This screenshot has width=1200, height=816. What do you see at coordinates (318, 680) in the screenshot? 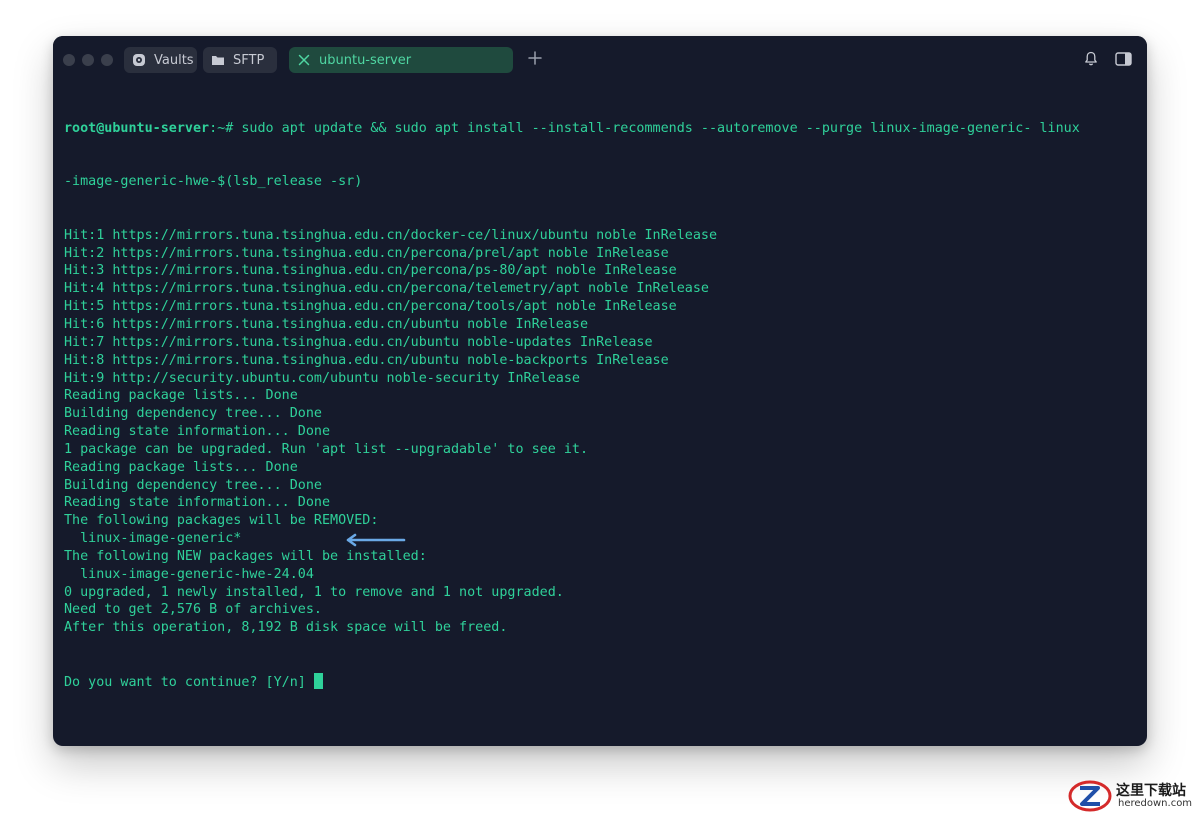
I see `text-cursor` at bounding box center [318, 680].